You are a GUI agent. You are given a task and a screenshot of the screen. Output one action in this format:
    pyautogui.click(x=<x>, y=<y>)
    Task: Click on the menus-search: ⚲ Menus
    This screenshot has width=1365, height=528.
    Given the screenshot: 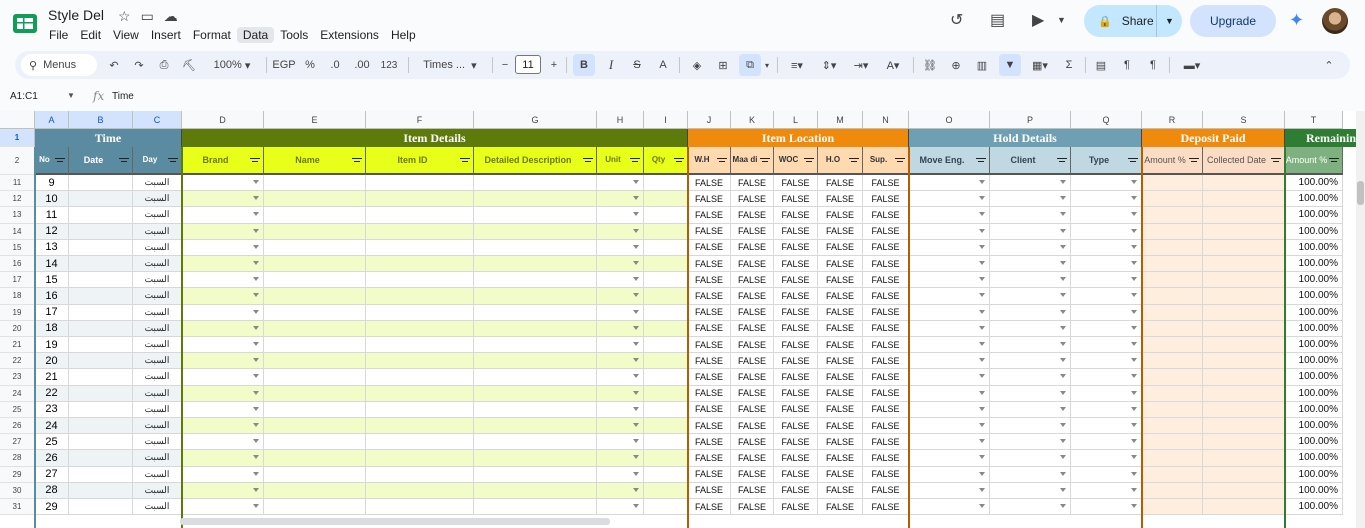 What is the action you would take?
    pyautogui.click(x=59, y=65)
    